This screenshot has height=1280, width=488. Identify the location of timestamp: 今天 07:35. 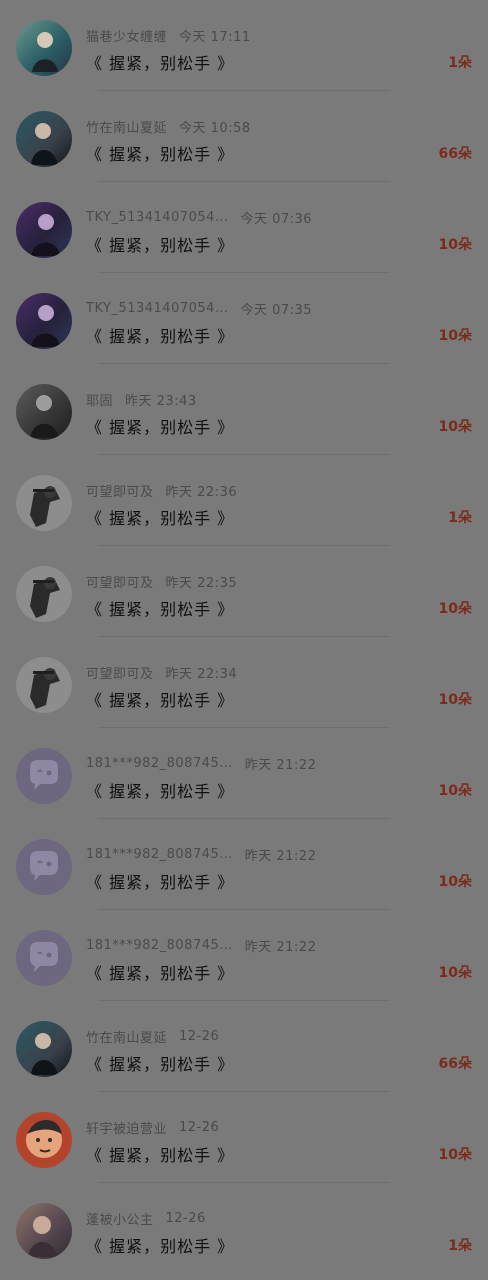
(276, 310).